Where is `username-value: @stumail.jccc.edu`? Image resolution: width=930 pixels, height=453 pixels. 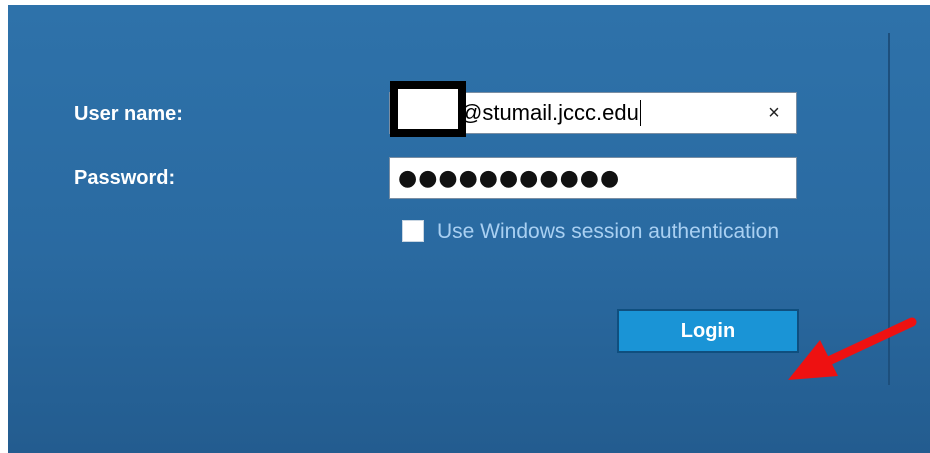
username-value: @stumail.jccc.edu is located at coordinates (550, 113).